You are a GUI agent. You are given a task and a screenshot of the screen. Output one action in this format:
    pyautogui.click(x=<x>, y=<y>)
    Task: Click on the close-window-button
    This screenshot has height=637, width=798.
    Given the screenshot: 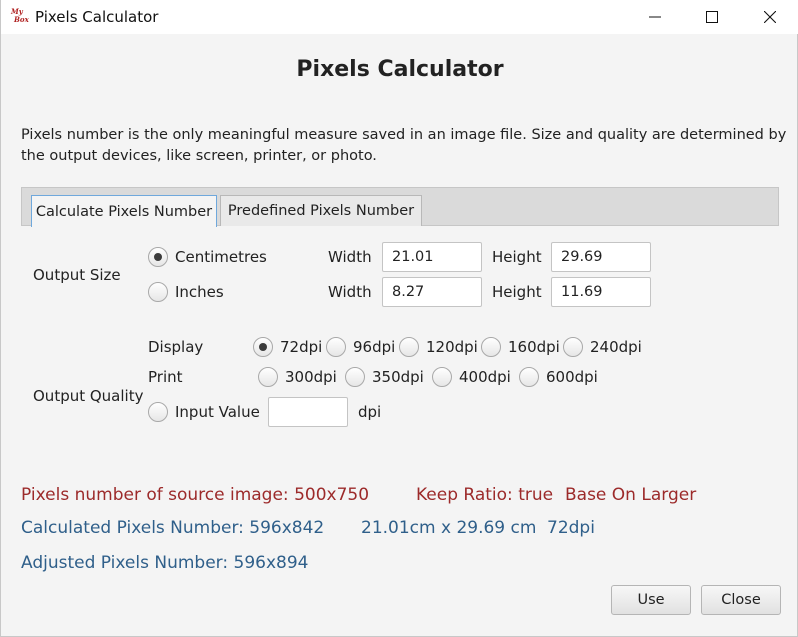 What is the action you would take?
    pyautogui.click(x=770, y=17)
    